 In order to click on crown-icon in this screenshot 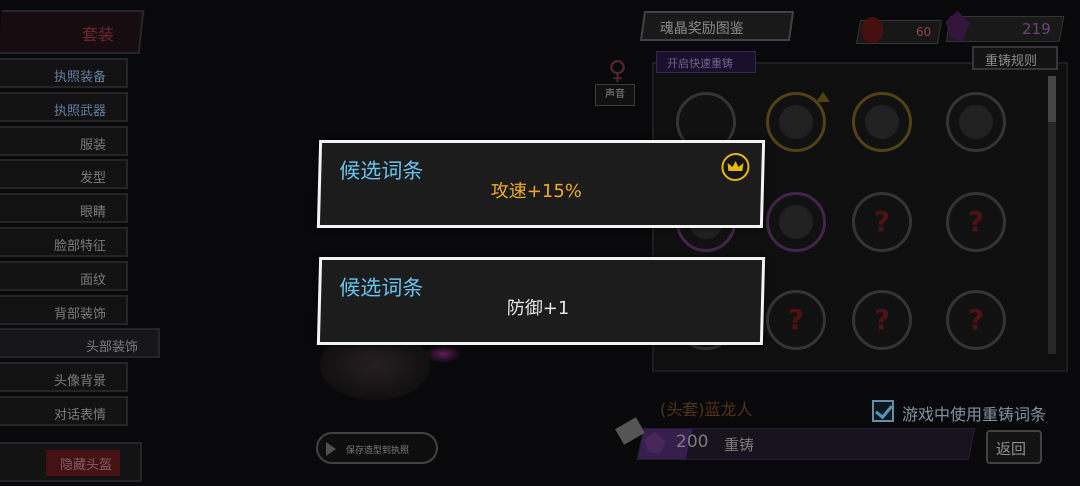, I will do `click(735, 167)`.